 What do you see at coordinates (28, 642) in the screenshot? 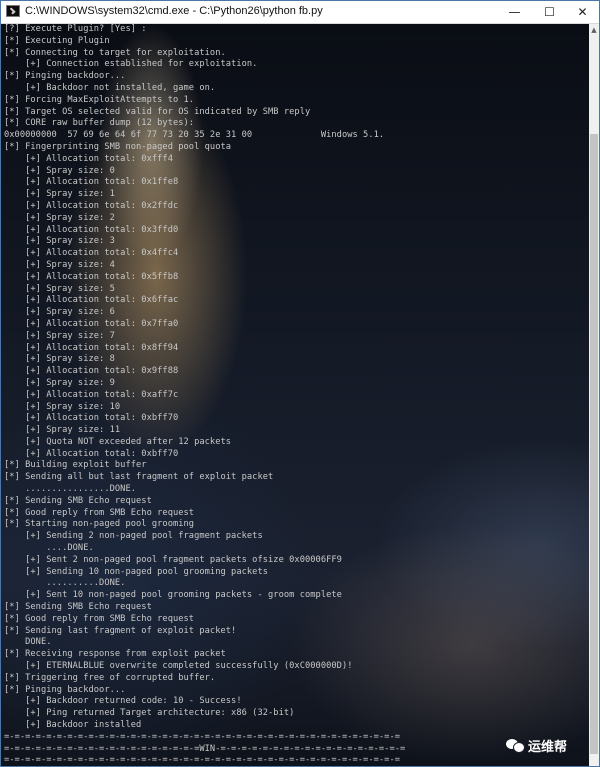
I see `console-line: DONE.` at bounding box center [28, 642].